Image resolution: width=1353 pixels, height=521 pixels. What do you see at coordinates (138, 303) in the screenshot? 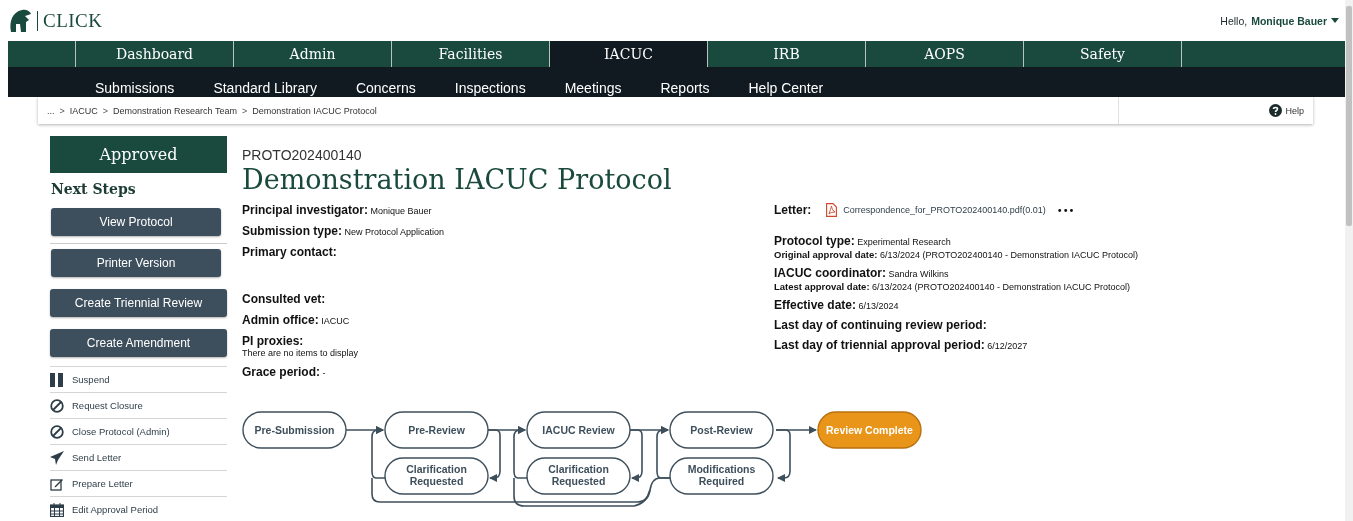
I see `action-button: Create Triennial Review` at bounding box center [138, 303].